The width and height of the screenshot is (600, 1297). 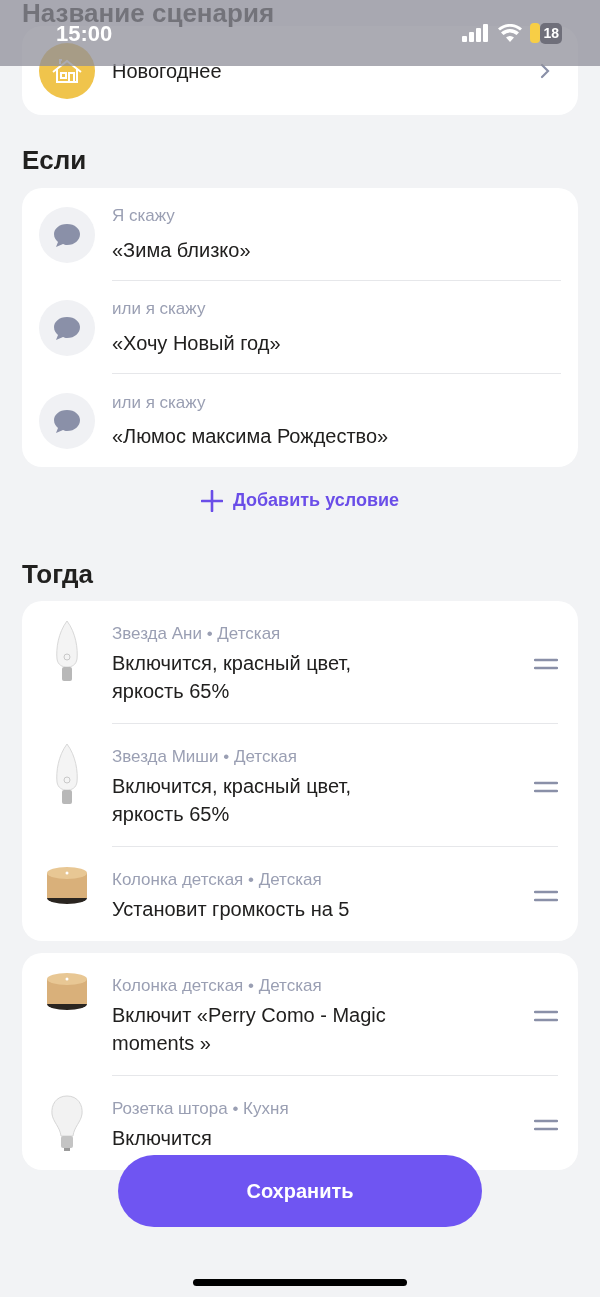 What do you see at coordinates (476, 33) in the screenshot?
I see `signal-icon` at bounding box center [476, 33].